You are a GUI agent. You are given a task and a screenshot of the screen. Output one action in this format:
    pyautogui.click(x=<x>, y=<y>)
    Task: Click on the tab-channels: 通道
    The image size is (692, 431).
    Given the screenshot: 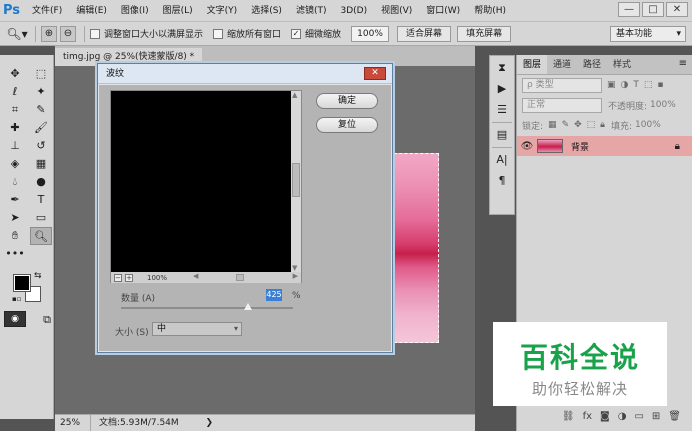 What is the action you would take?
    pyautogui.click(x=562, y=64)
    